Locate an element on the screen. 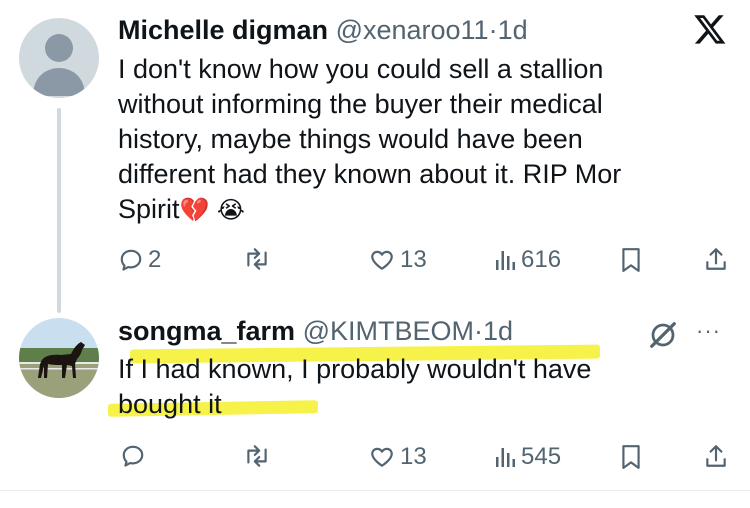  tweet2-header: songma_farm @KIMTBEOM·1d is located at coordinates (315, 331).